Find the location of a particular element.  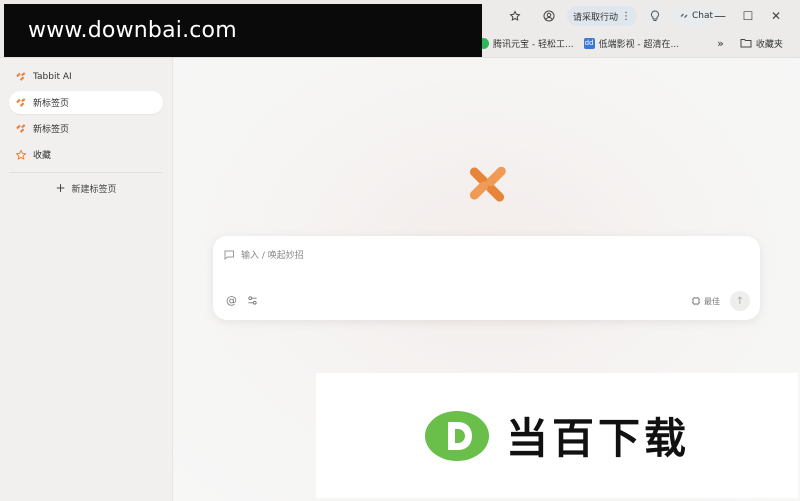

input-right-tools: 最佳 ↑ is located at coordinates (720, 301).